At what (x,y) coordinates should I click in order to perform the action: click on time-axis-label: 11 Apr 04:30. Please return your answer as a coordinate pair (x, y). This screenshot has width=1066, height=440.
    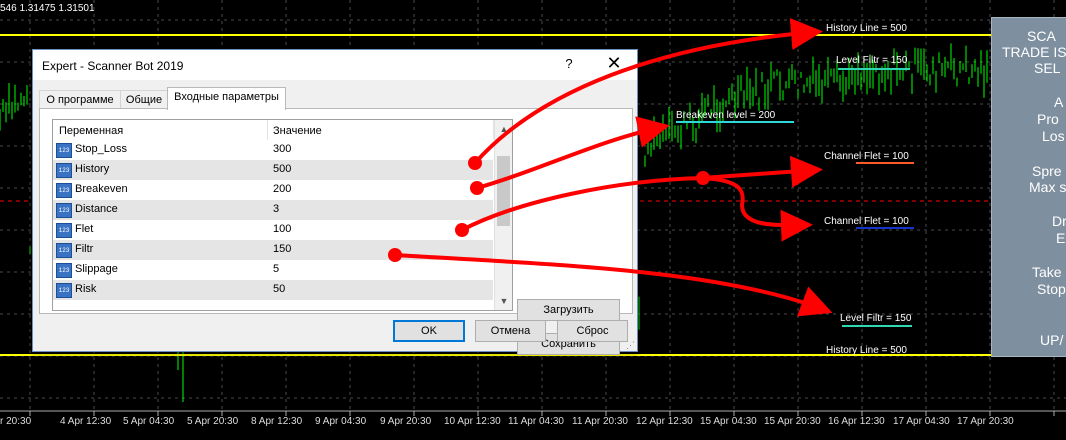
    Looking at the image, I should click on (536, 421).